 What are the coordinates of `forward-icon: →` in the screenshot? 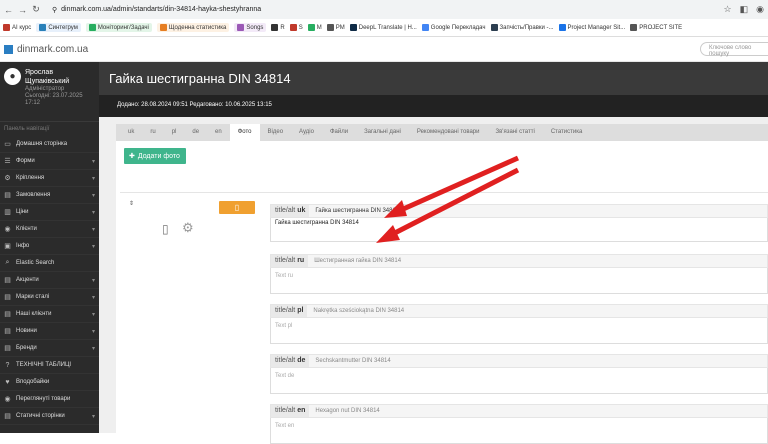 It's located at (22, 10).